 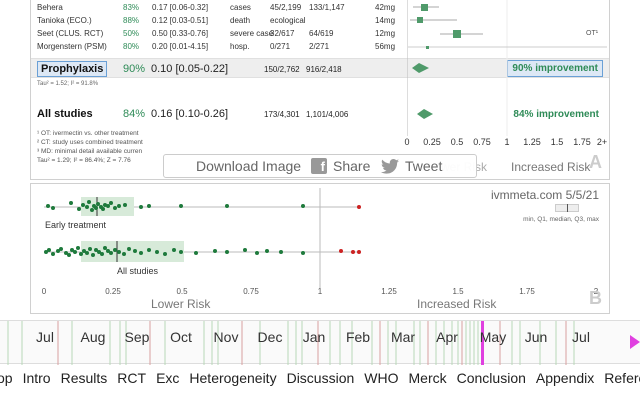 What do you see at coordinates (180, 7) in the screenshot?
I see `study-ci: 0.17 [0.06-0.32]` at bounding box center [180, 7].